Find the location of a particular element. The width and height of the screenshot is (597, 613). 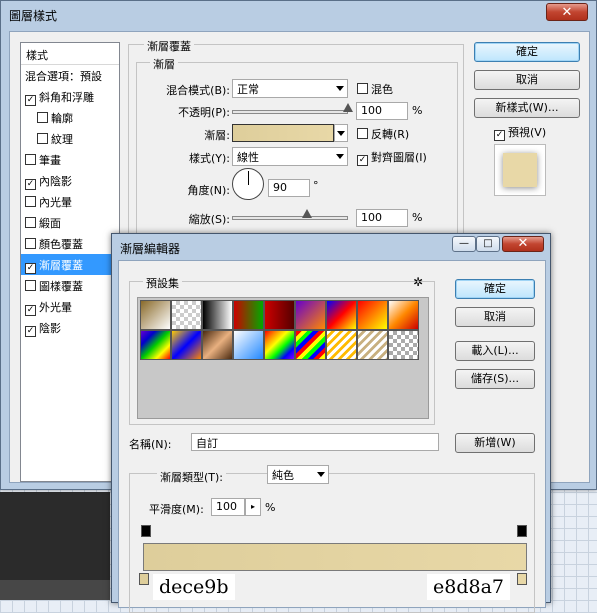

angle-dial is located at coordinates (248, 184).